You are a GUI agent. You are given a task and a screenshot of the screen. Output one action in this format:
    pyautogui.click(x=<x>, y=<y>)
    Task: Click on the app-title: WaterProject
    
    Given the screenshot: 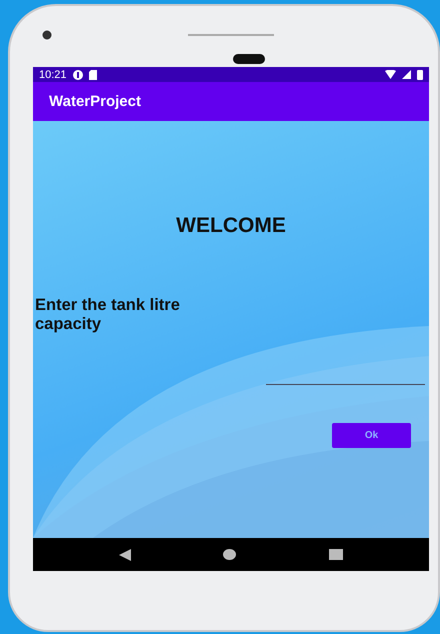 What is the action you would take?
    pyautogui.click(x=95, y=101)
    